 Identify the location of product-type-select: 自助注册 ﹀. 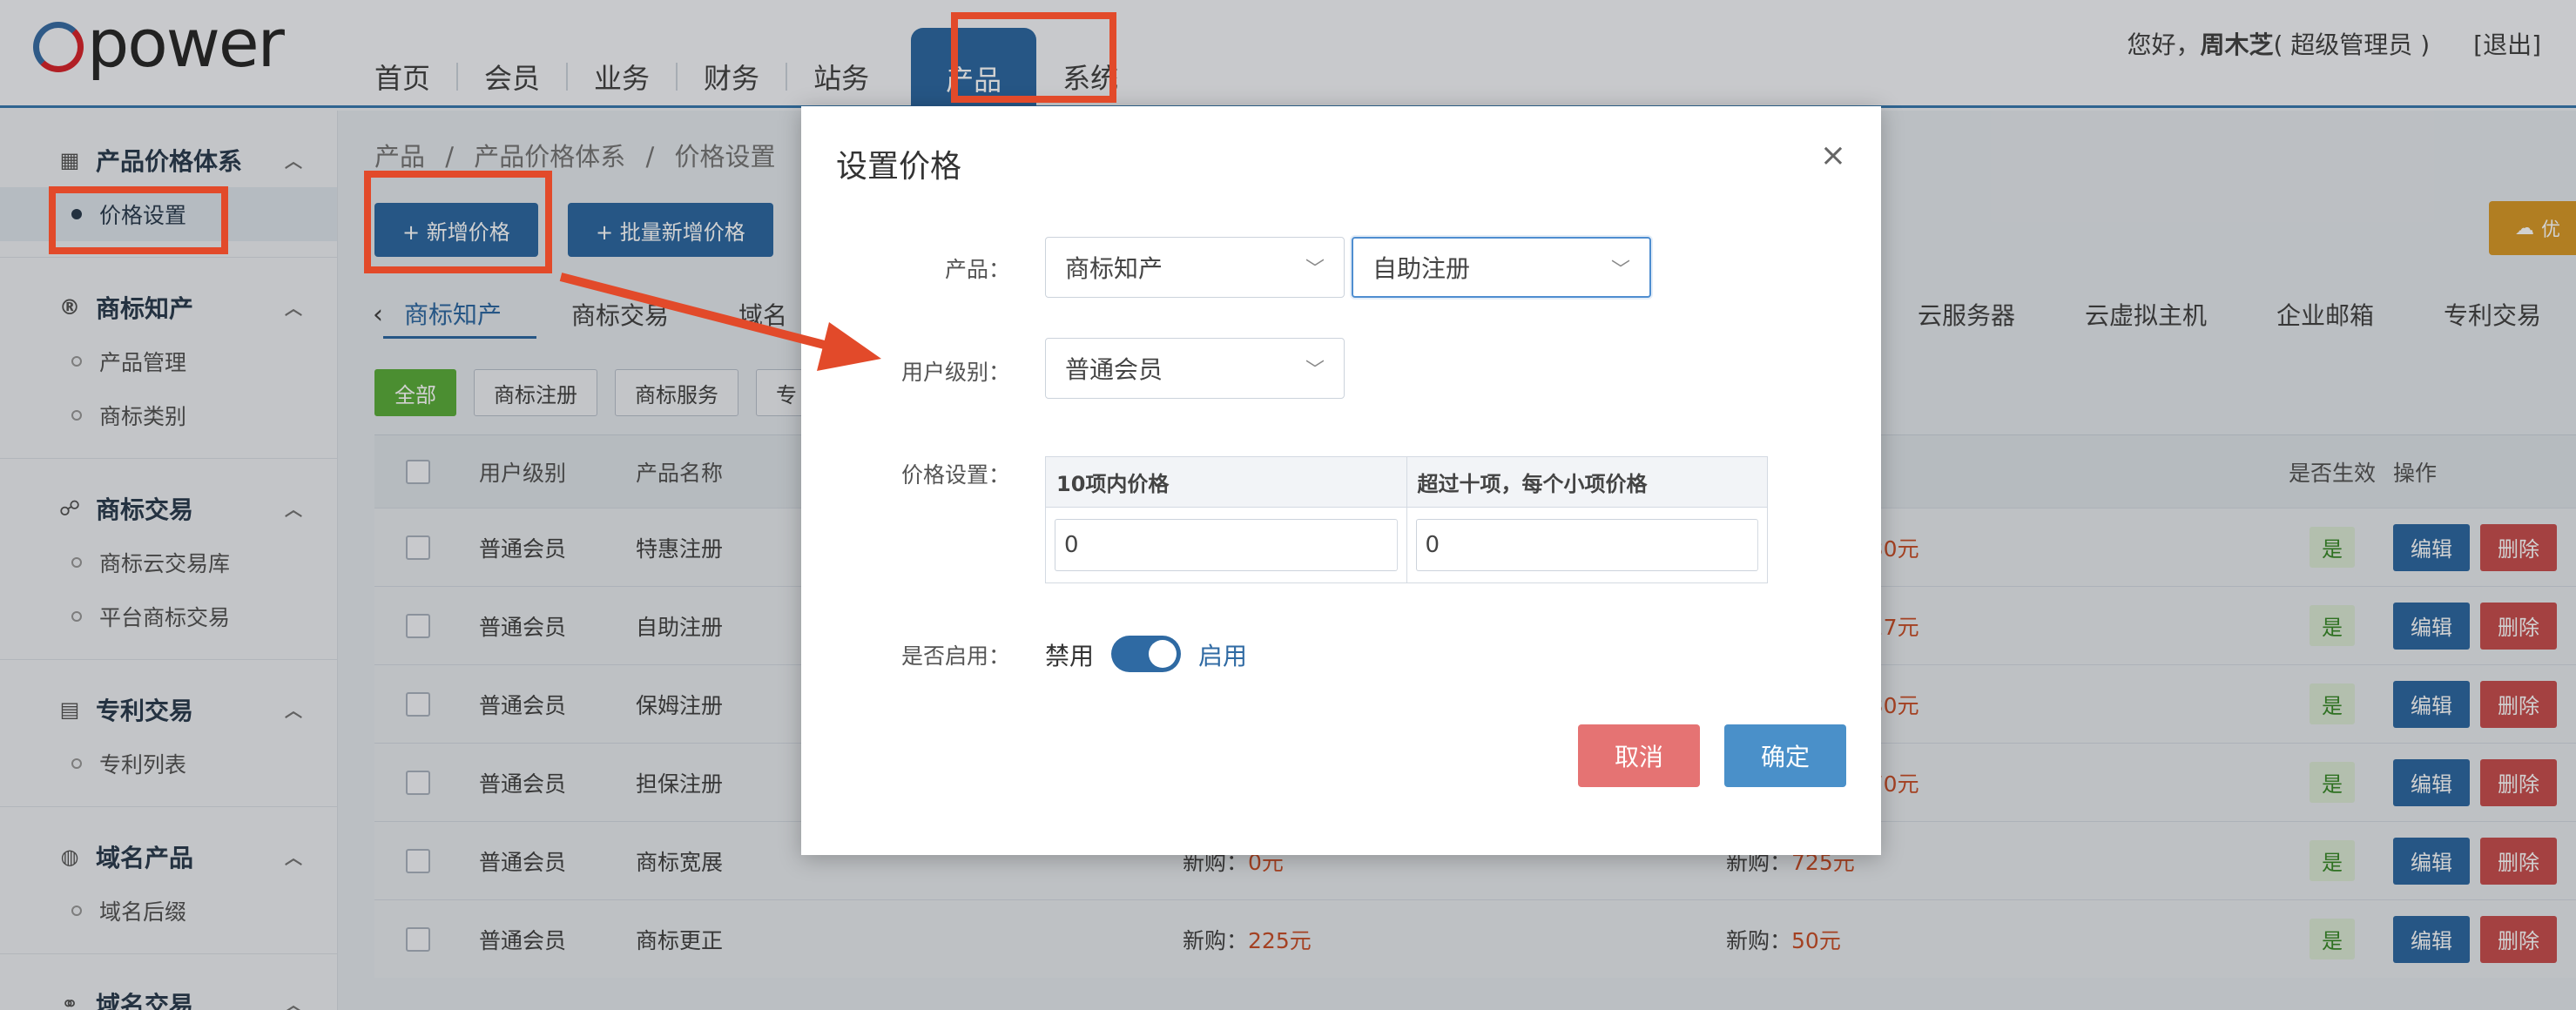
(1502, 267).